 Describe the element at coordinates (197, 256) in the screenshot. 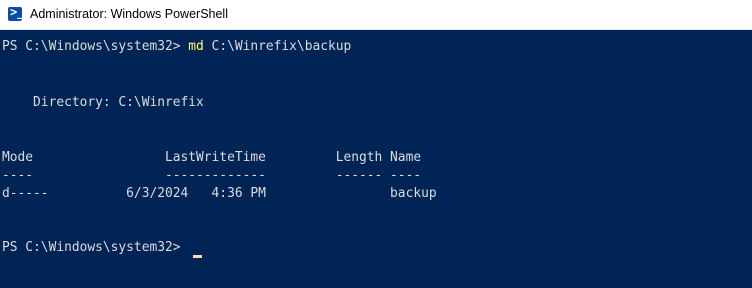

I see `text-cursor` at that location.